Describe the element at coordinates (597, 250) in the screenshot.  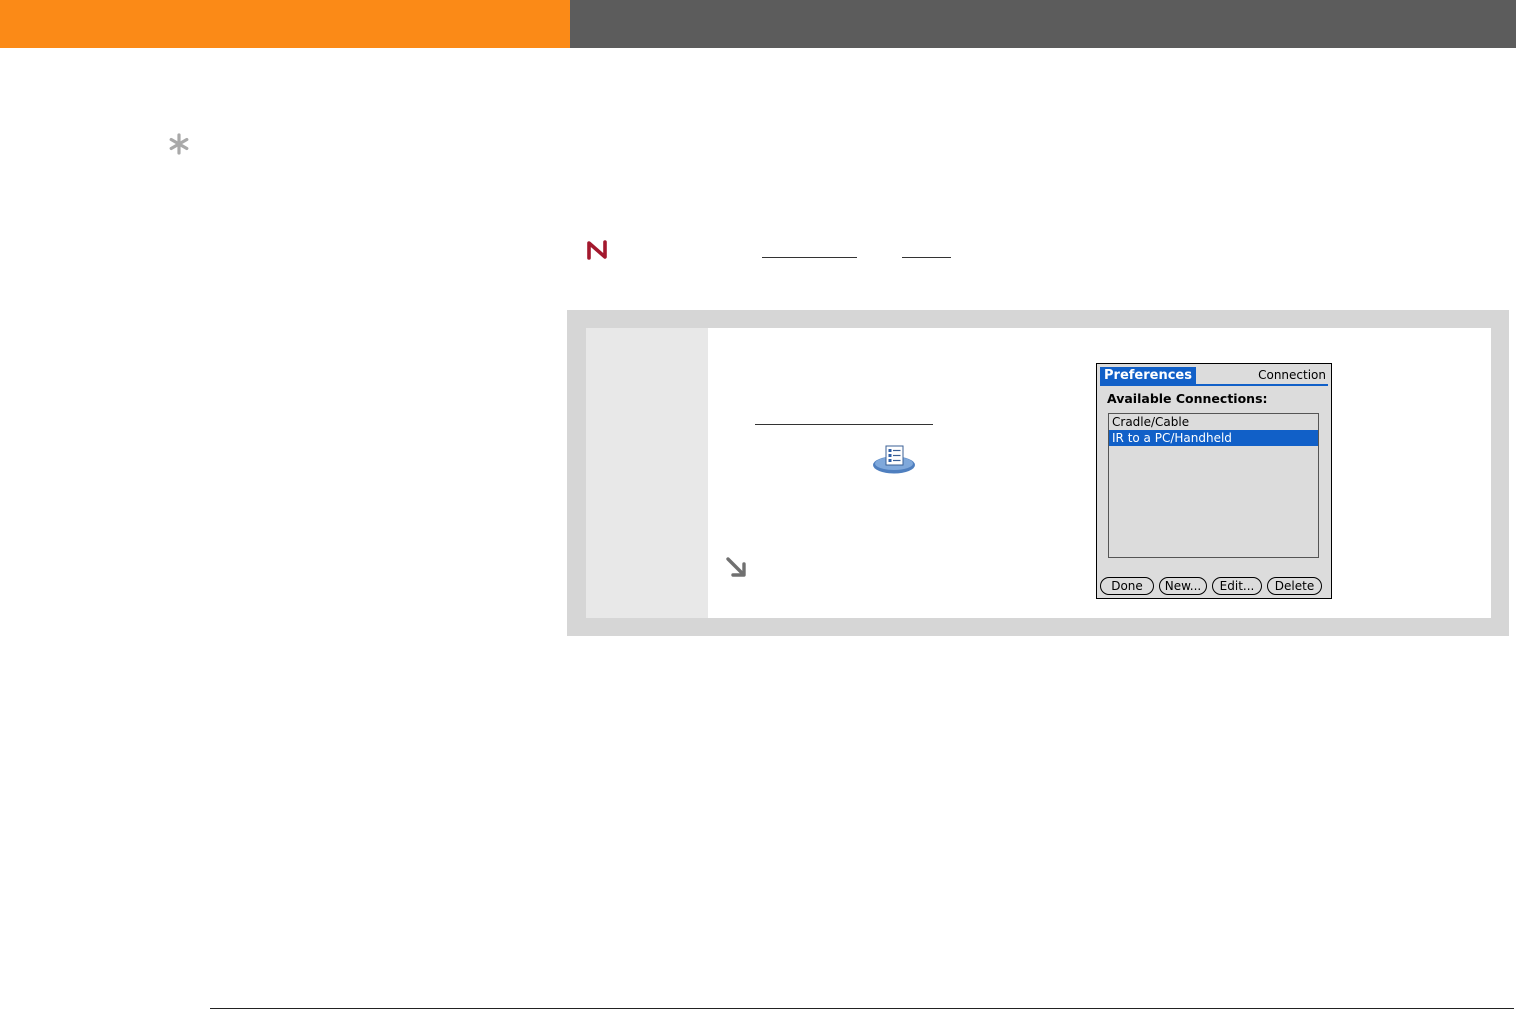
I see `note-icon` at that location.